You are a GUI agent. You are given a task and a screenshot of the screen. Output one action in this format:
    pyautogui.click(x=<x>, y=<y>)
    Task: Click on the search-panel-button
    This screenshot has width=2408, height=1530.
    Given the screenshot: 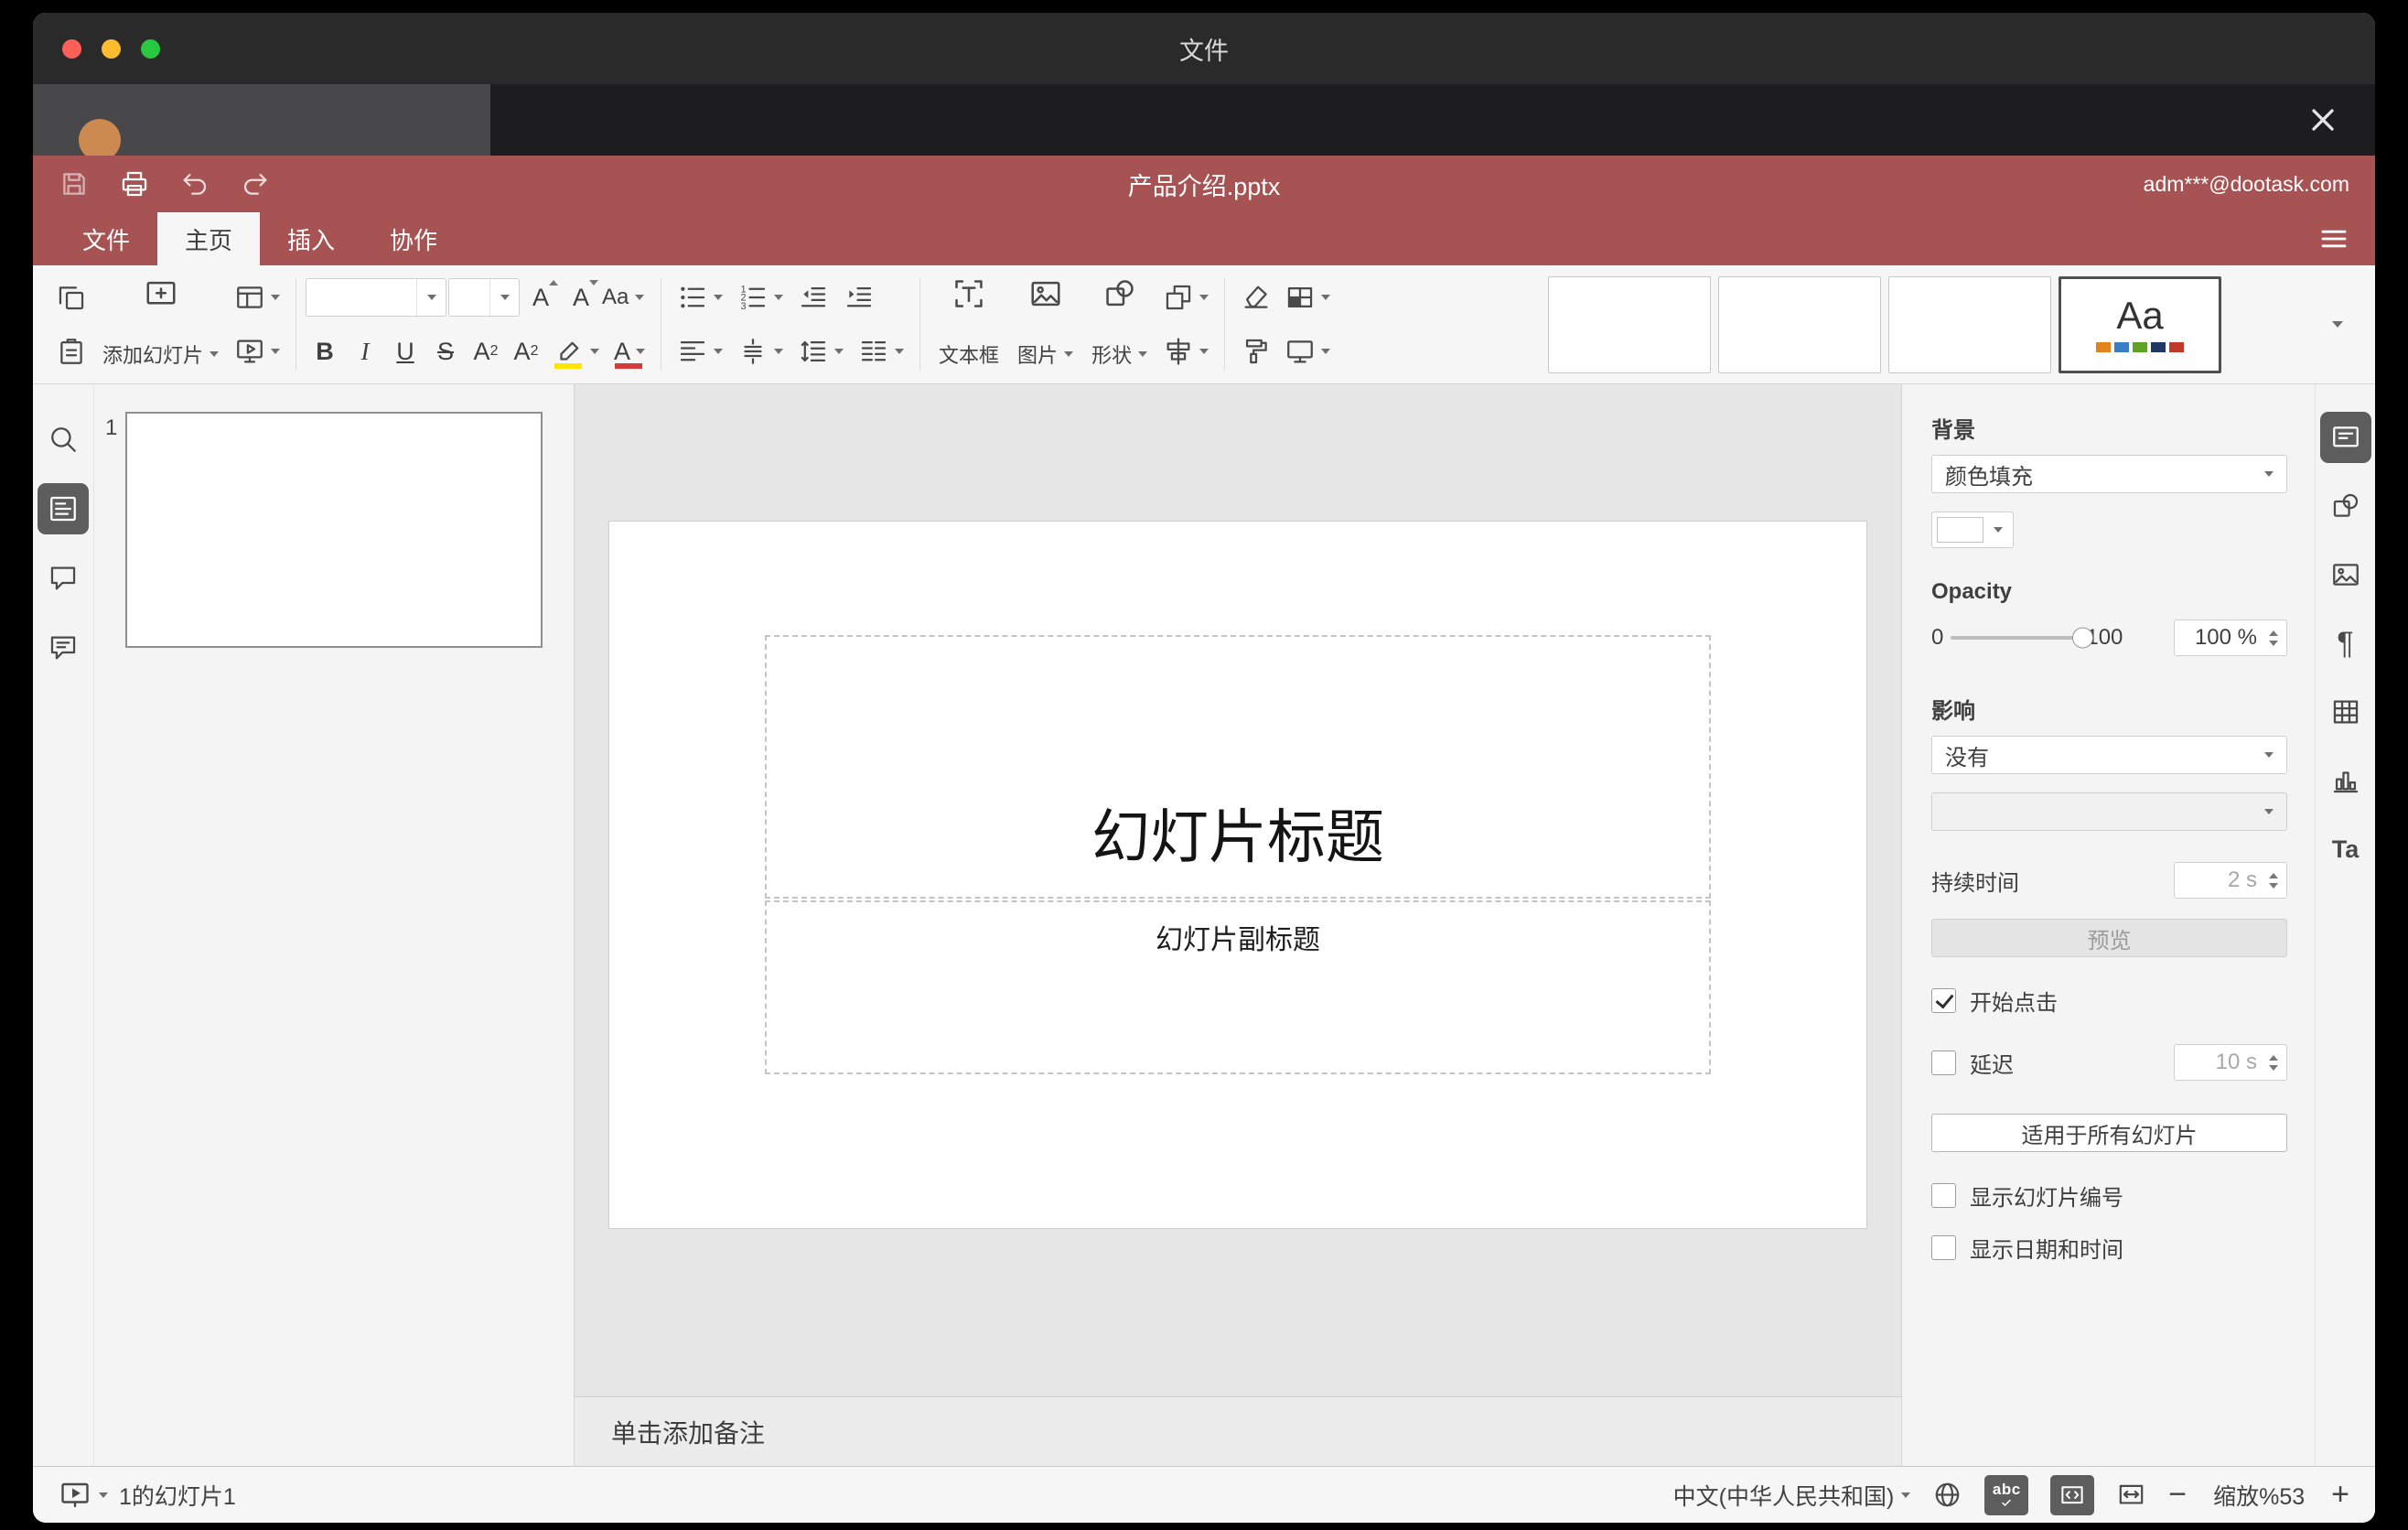 What is the action you would take?
    pyautogui.click(x=63, y=439)
    